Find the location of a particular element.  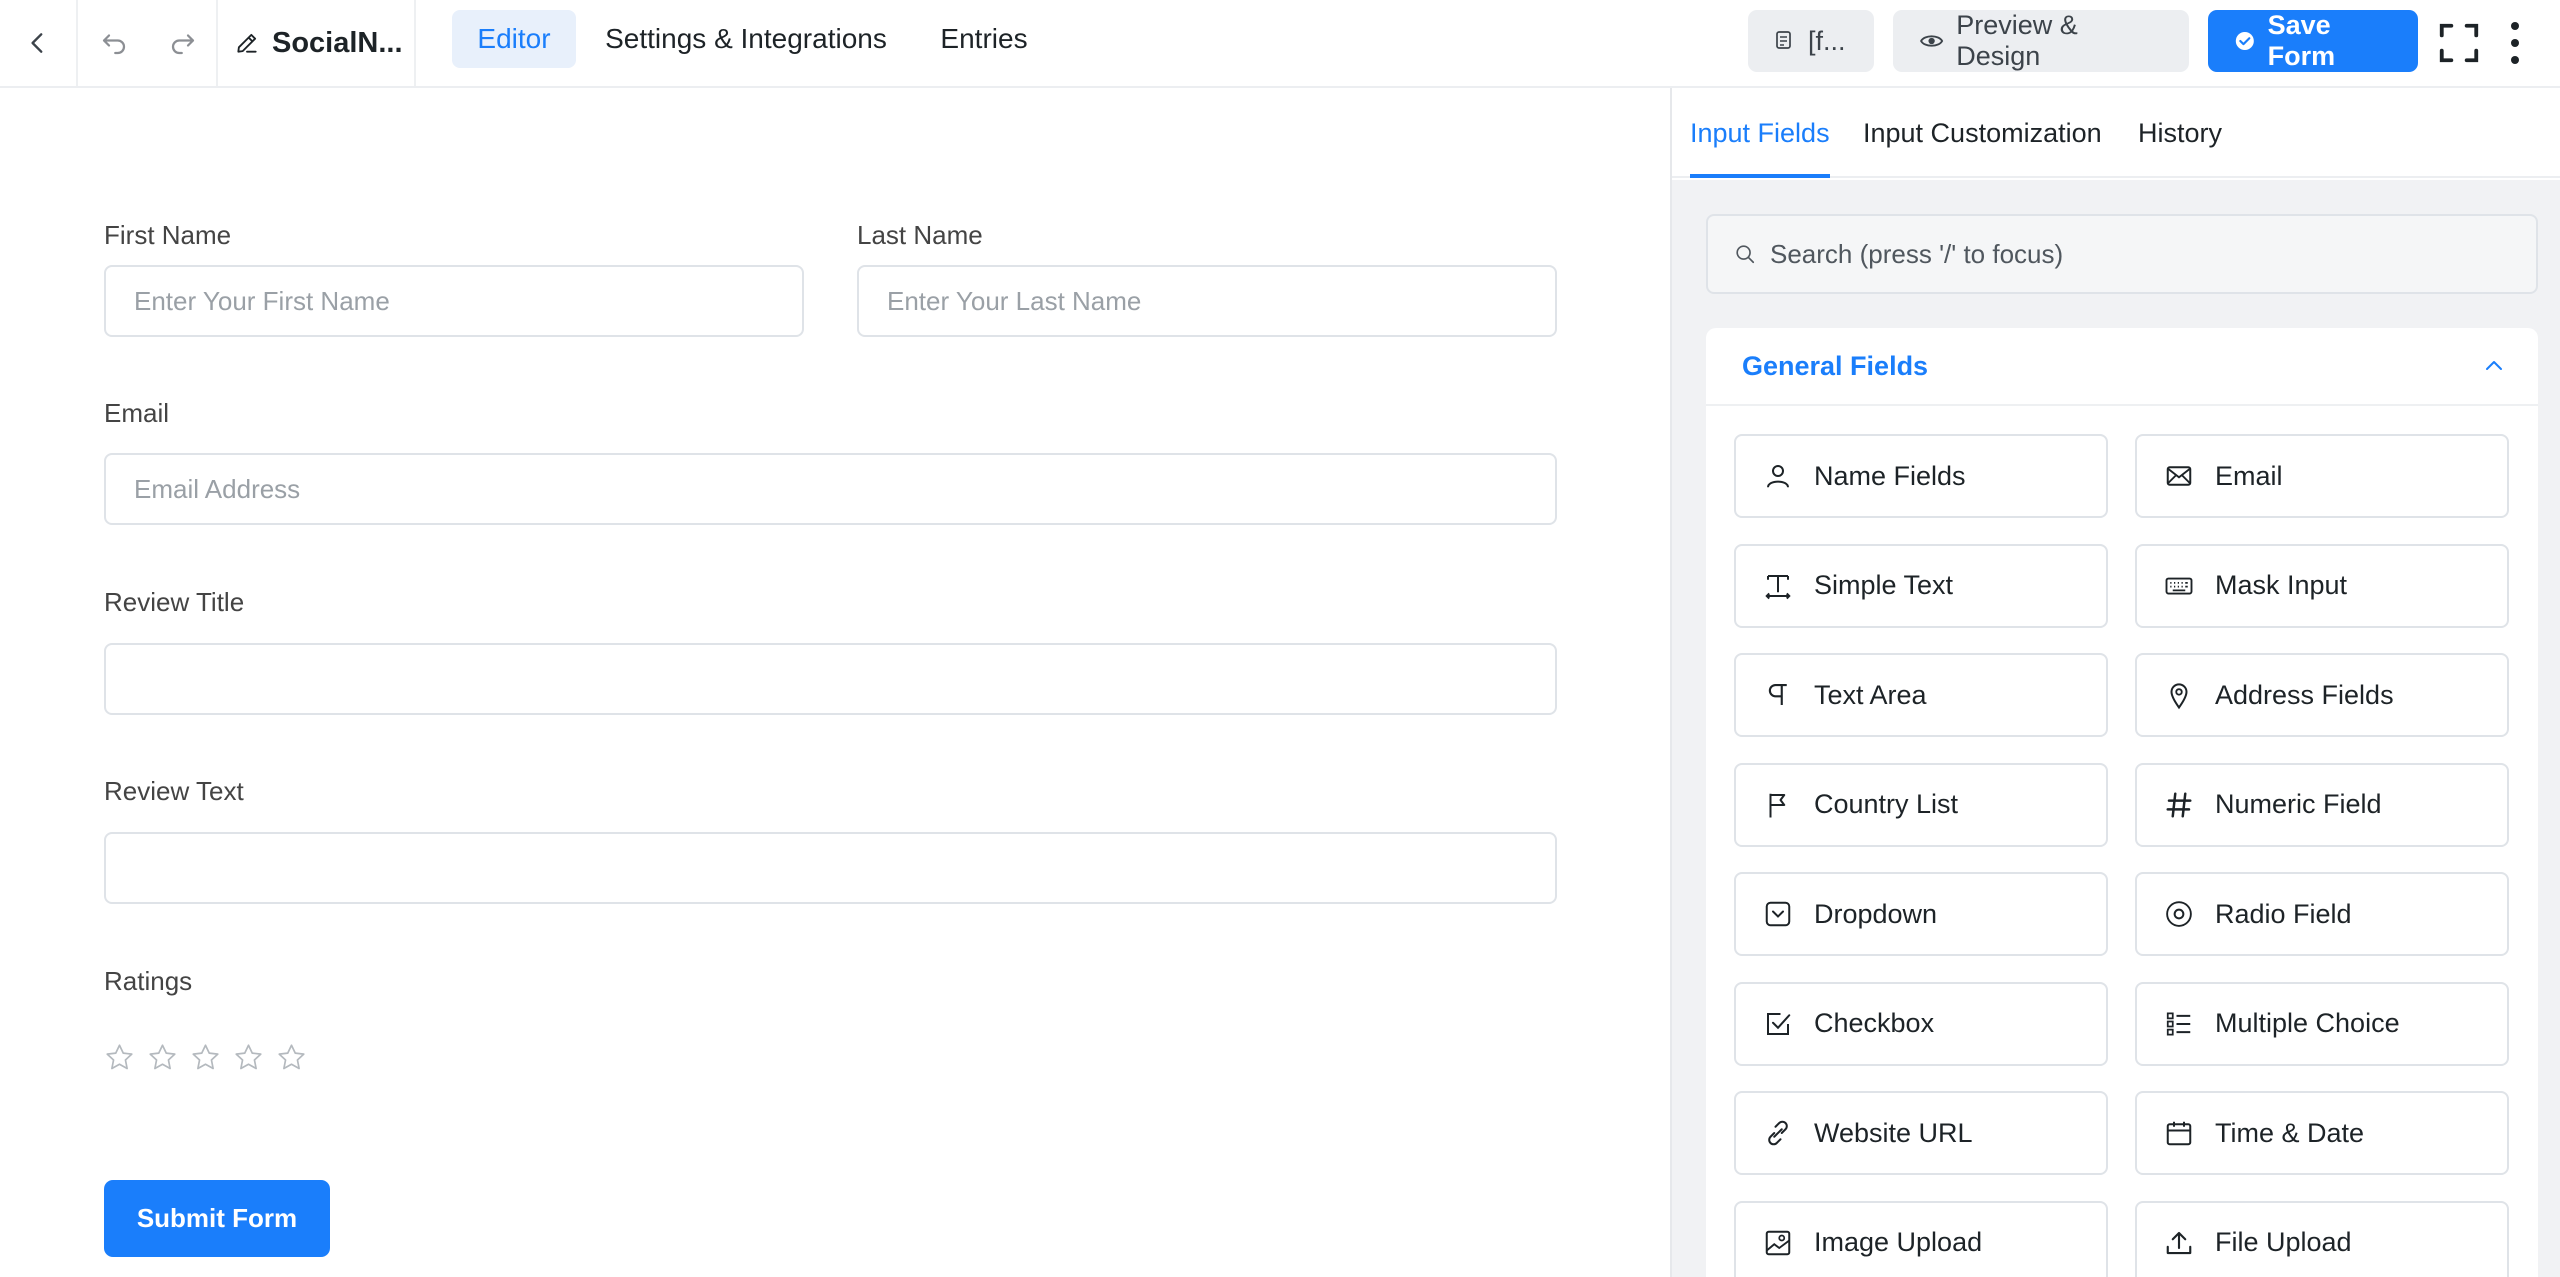

text-cursor-icon is located at coordinates (1778, 586).